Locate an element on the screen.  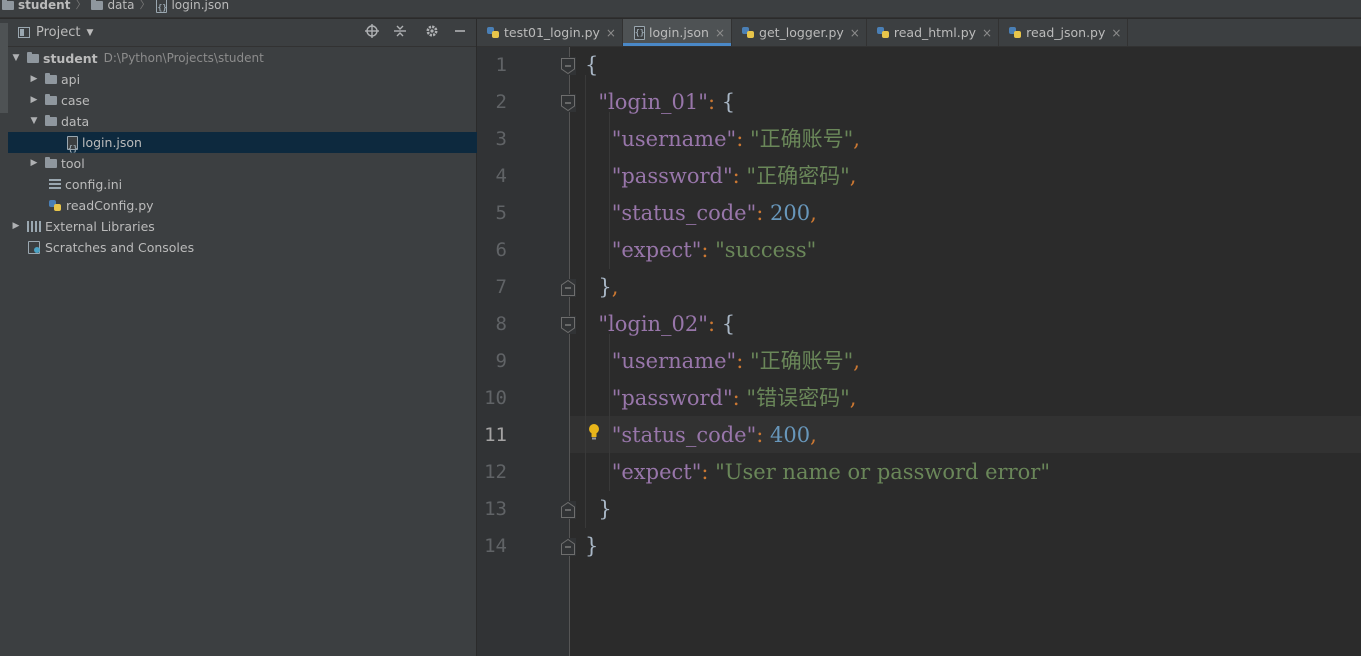
code-token: } is located at coordinates (605, 287).